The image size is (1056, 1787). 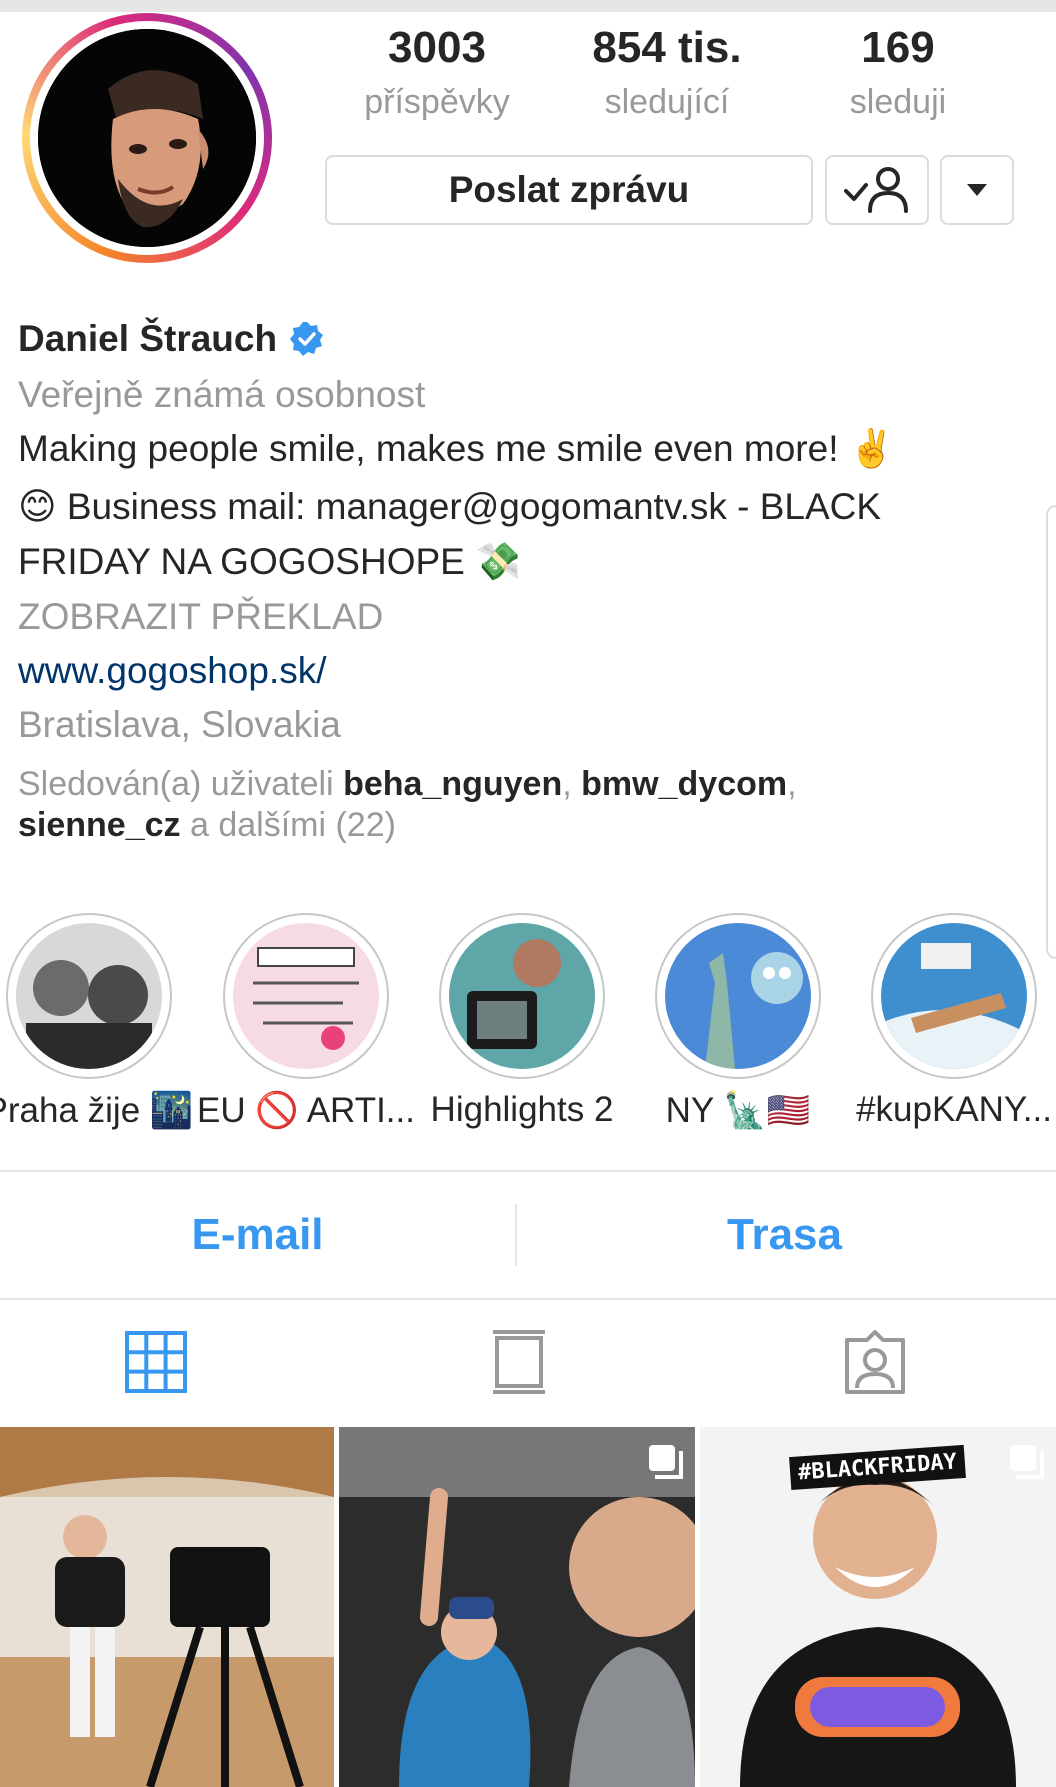 What do you see at coordinates (97, 1110) in the screenshot?
I see `highlight-label: Praha žije 🌃` at bounding box center [97, 1110].